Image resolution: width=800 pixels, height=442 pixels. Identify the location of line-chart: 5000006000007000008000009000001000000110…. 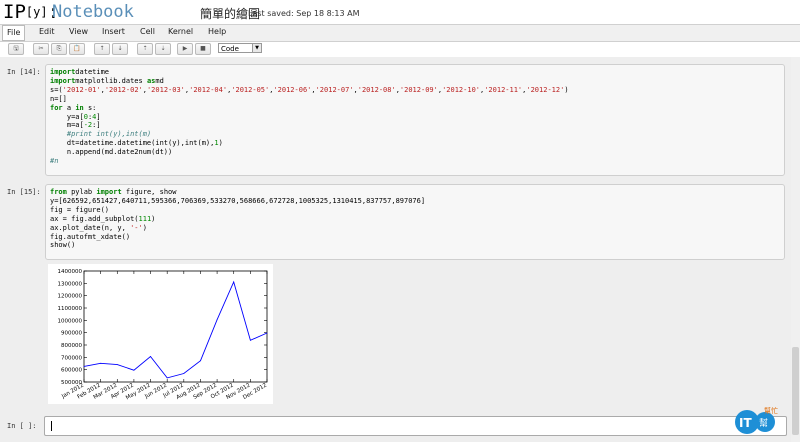
(163, 335).